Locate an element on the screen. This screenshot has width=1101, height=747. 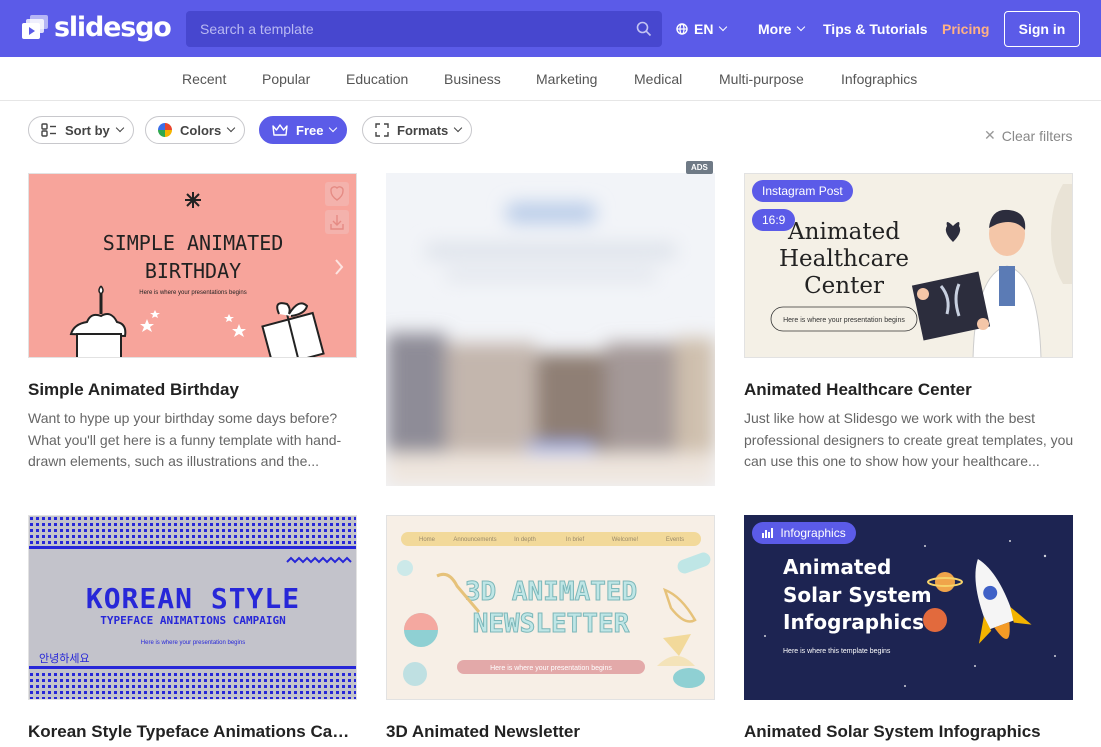
ad-blurred-image is located at coordinates (550, 329).